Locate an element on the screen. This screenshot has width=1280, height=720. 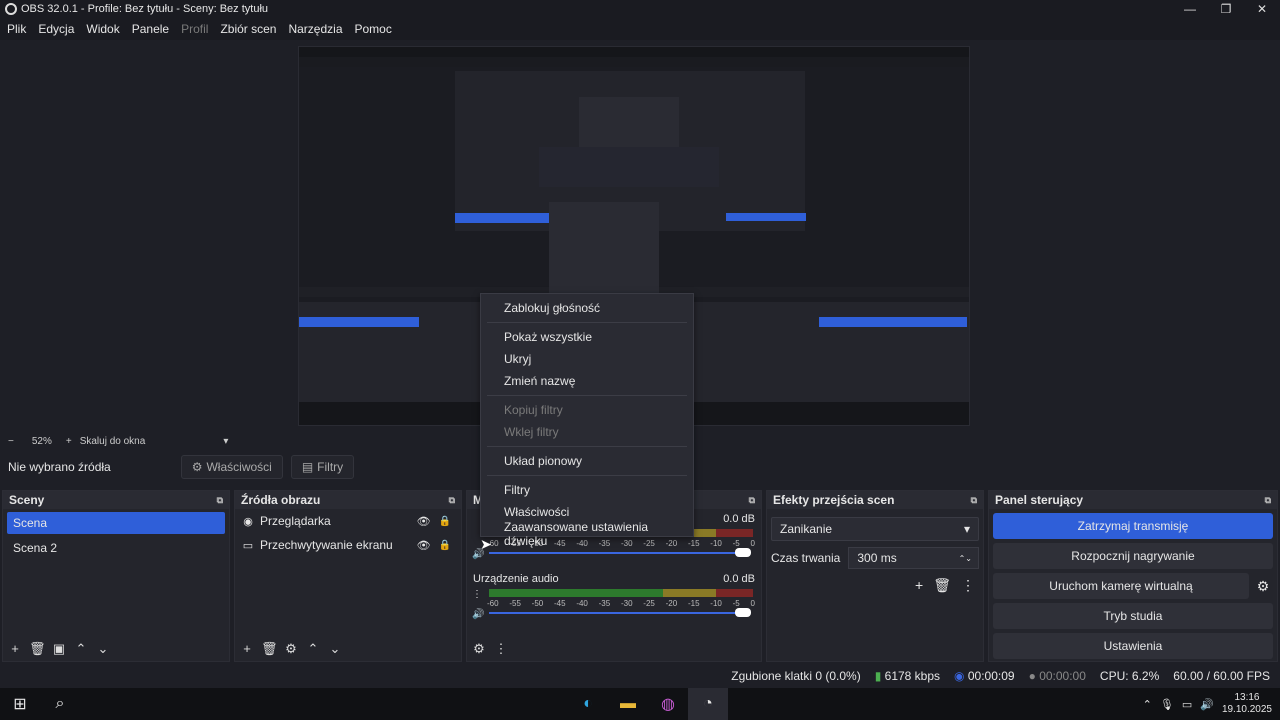
source-label: Przechwytywanie ekranu is located at coordinates (326, 545).